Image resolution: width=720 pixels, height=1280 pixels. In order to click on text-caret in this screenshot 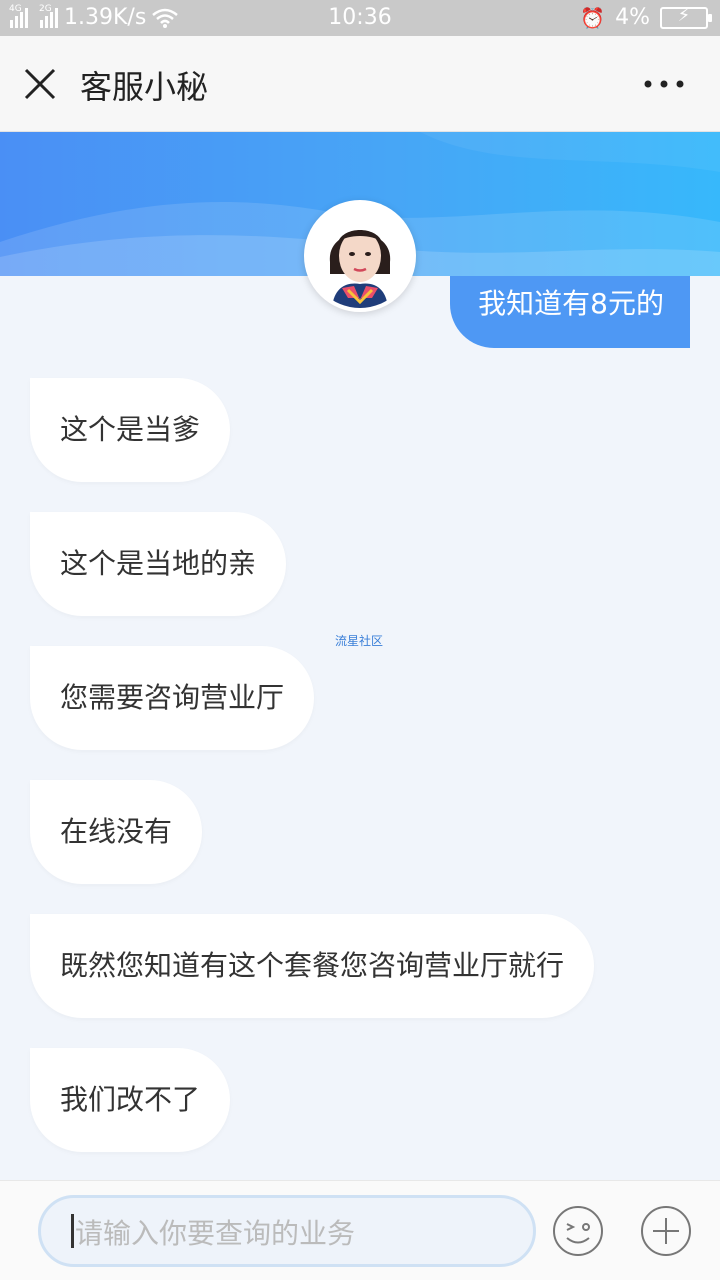, I will do `click(72, 1231)`.